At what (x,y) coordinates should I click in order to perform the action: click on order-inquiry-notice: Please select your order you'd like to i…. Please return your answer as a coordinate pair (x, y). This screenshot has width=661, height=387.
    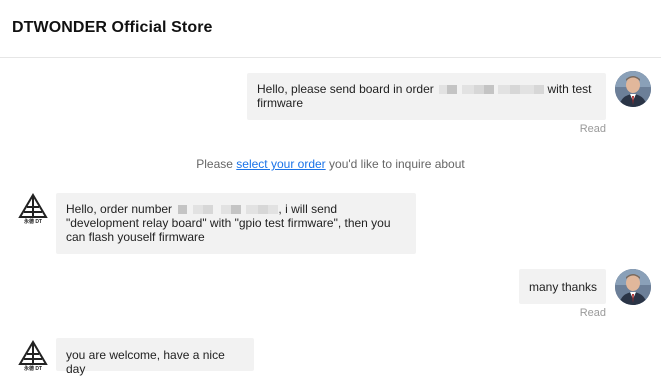
    Looking at the image, I should click on (330, 164).